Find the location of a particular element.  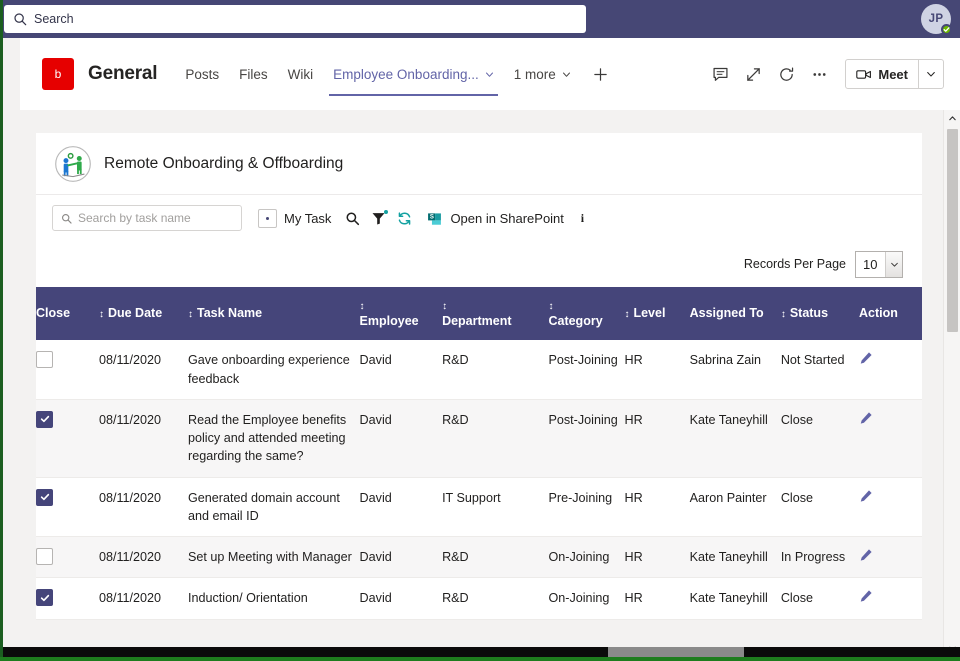

user-avatar-wrap: JP is located at coordinates (936, 19).